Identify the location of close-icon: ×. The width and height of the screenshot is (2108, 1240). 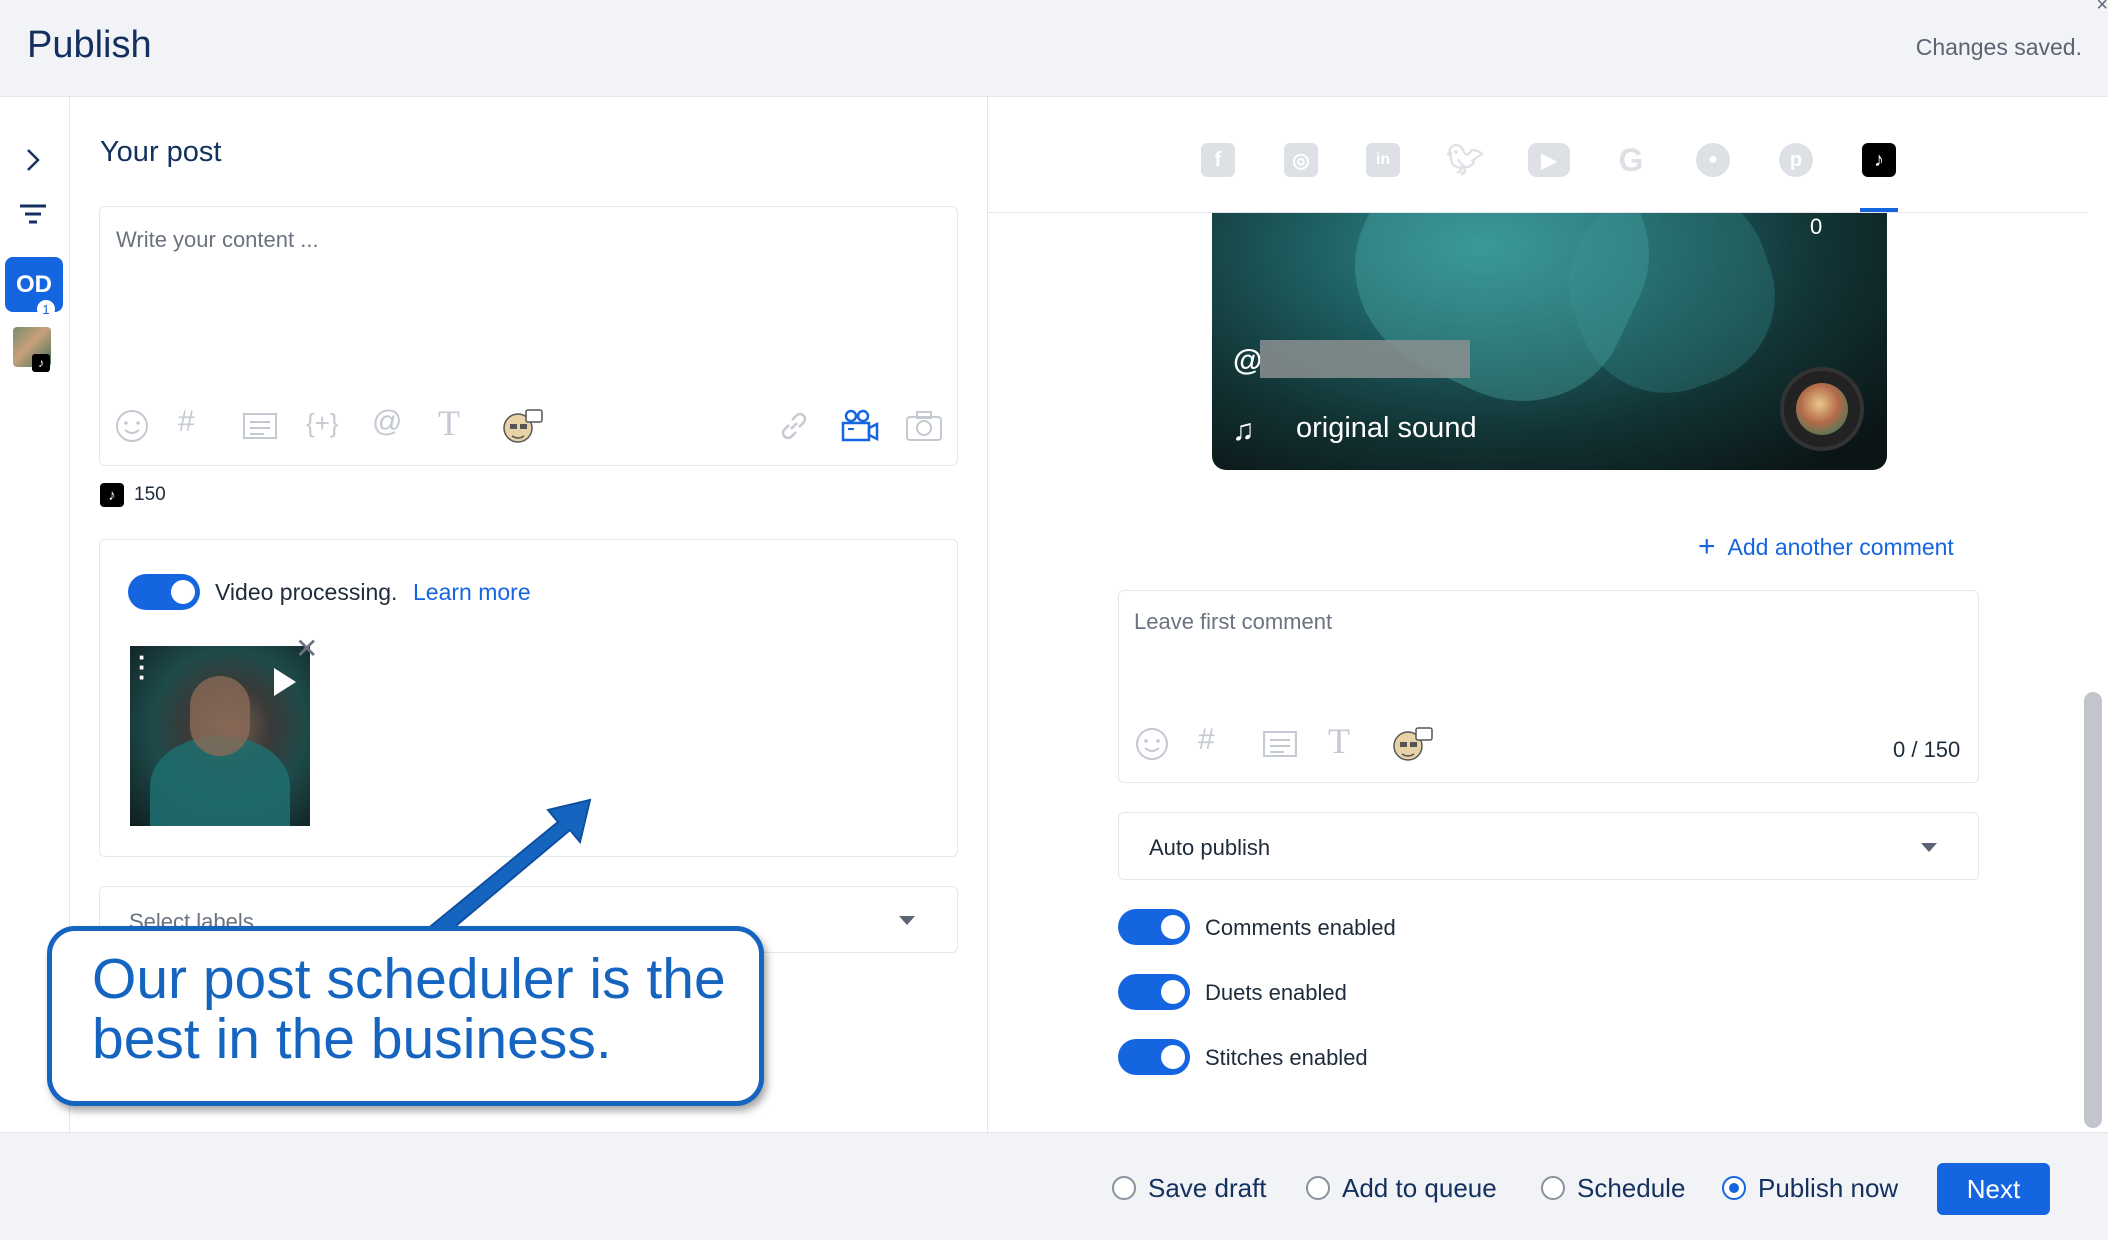
(2102, 8).